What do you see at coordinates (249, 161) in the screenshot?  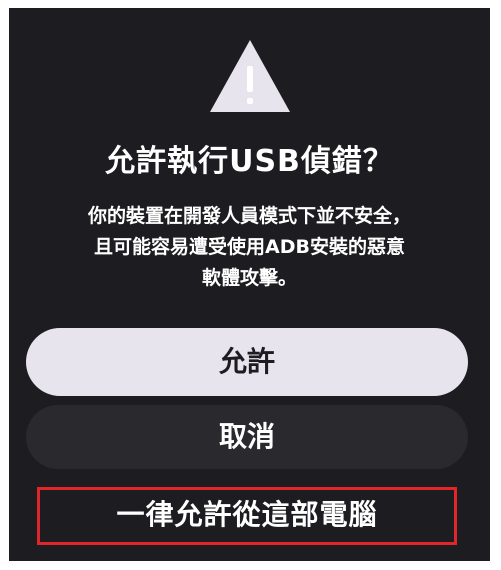 I see `dialog-title: 允許執行USB偵錯？` at bounding box center [249, 161].